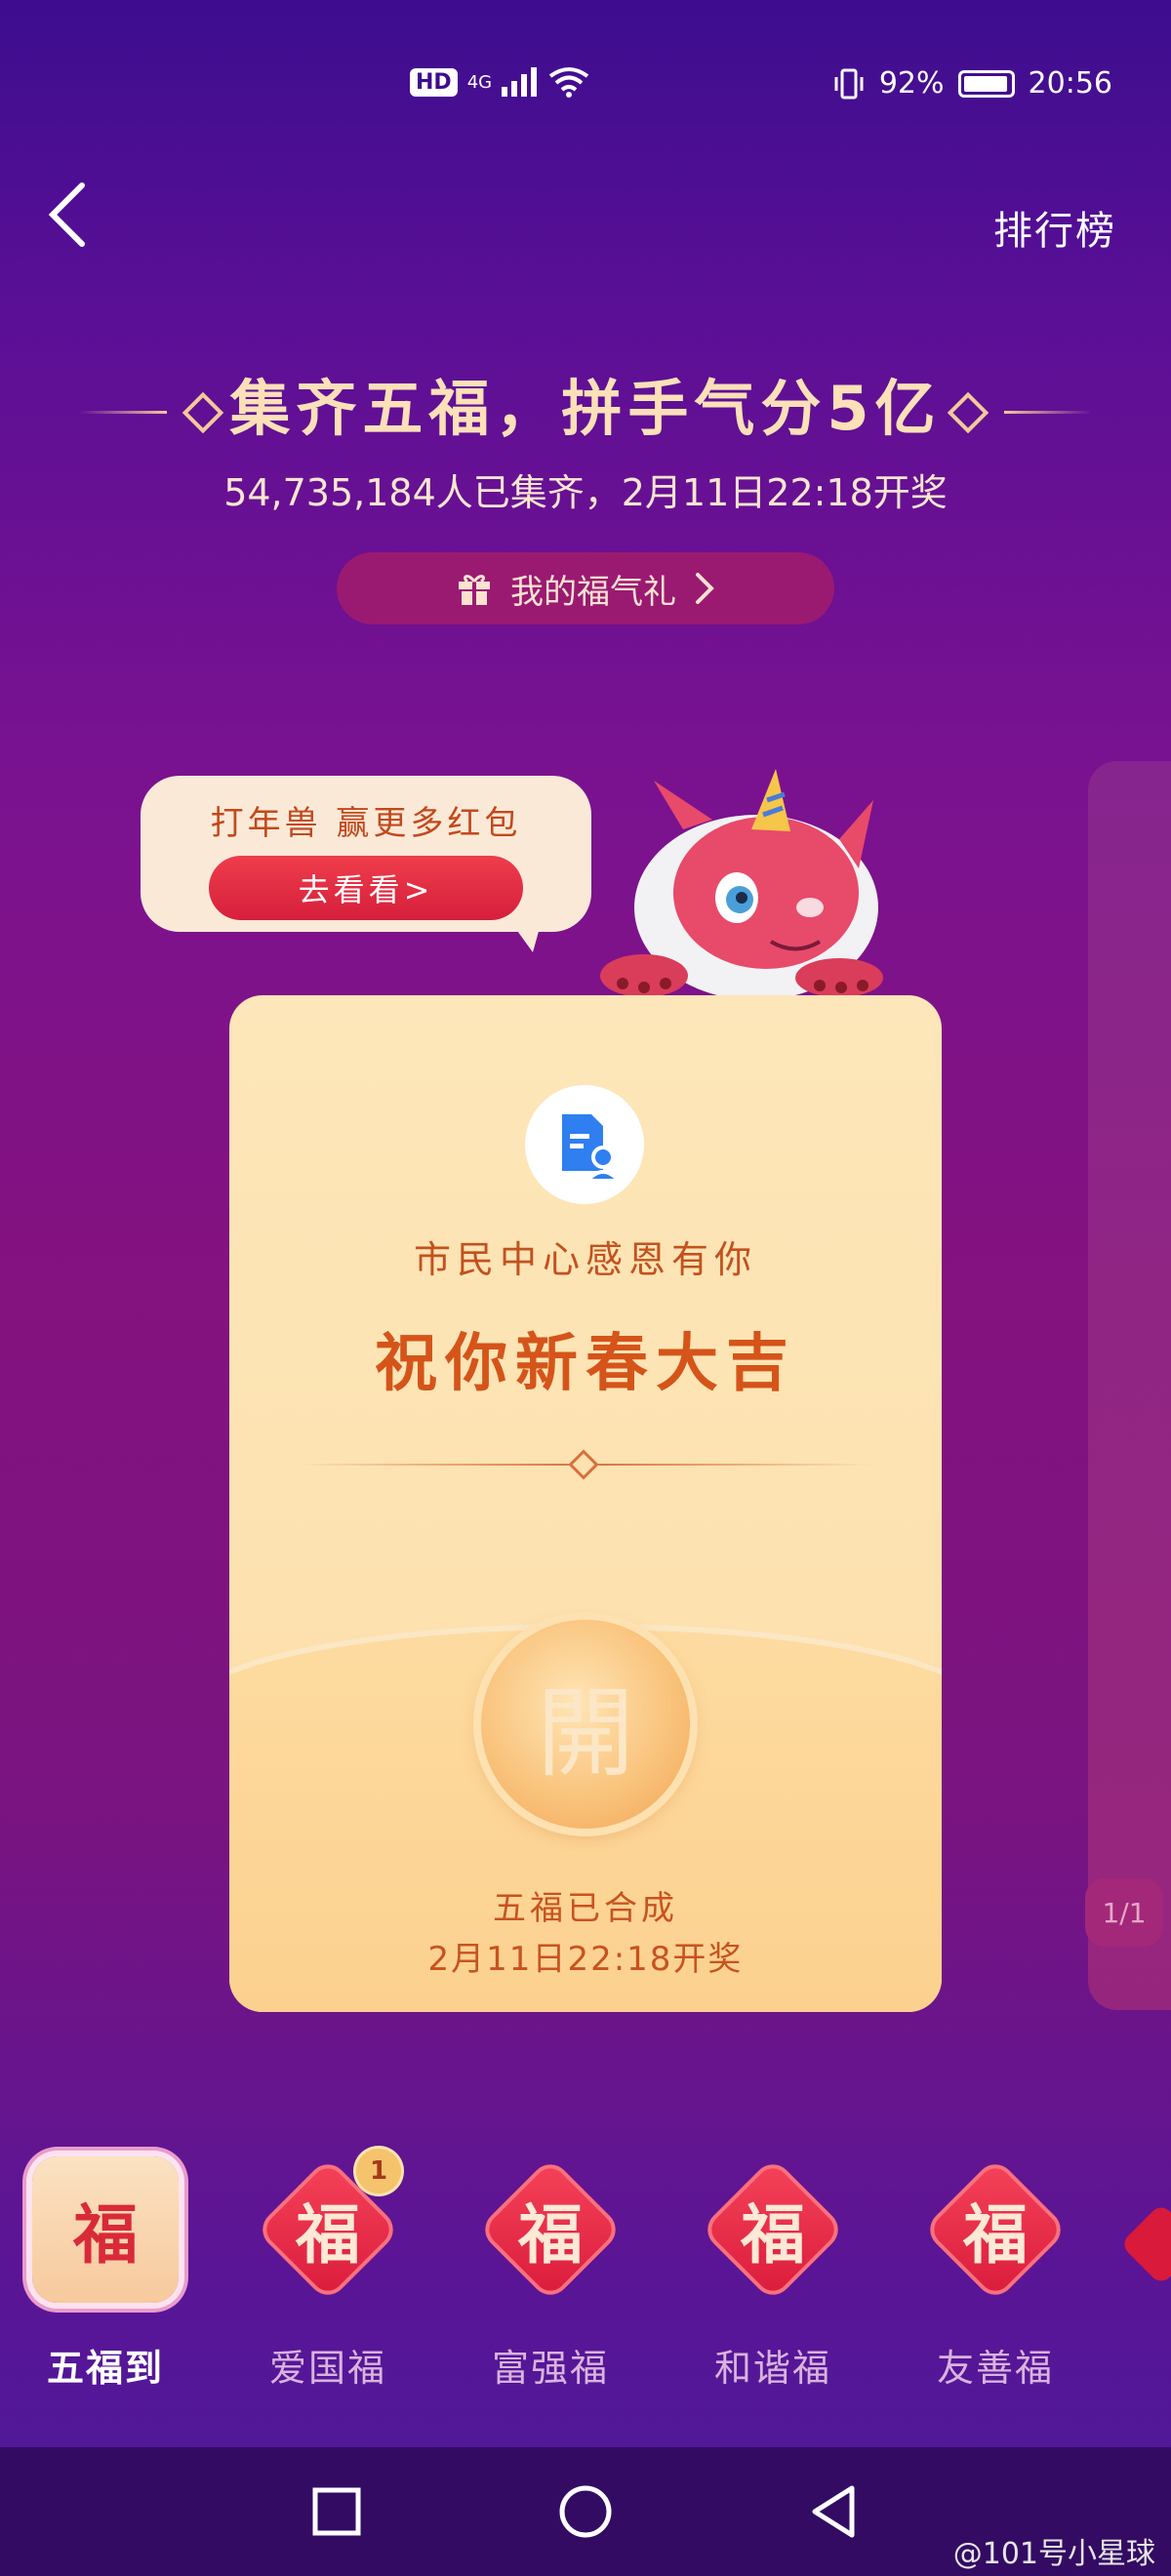  I want to click on home-icon, so click(585, 2511).